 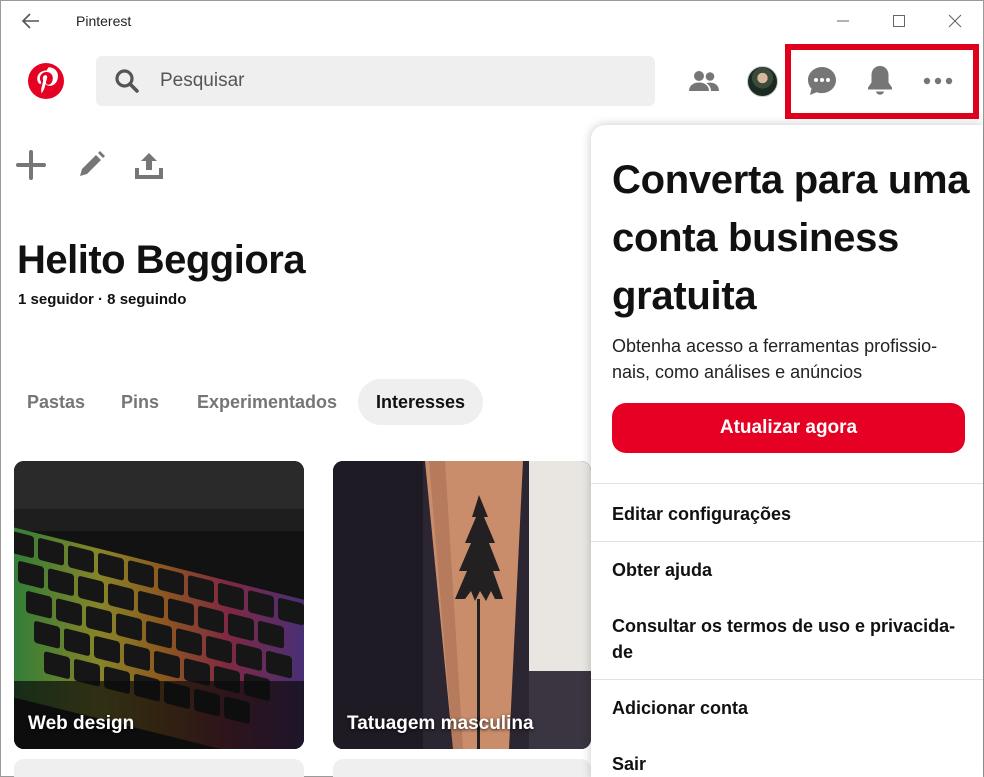 I want to click on people-icon, so click(x=704, y=82).